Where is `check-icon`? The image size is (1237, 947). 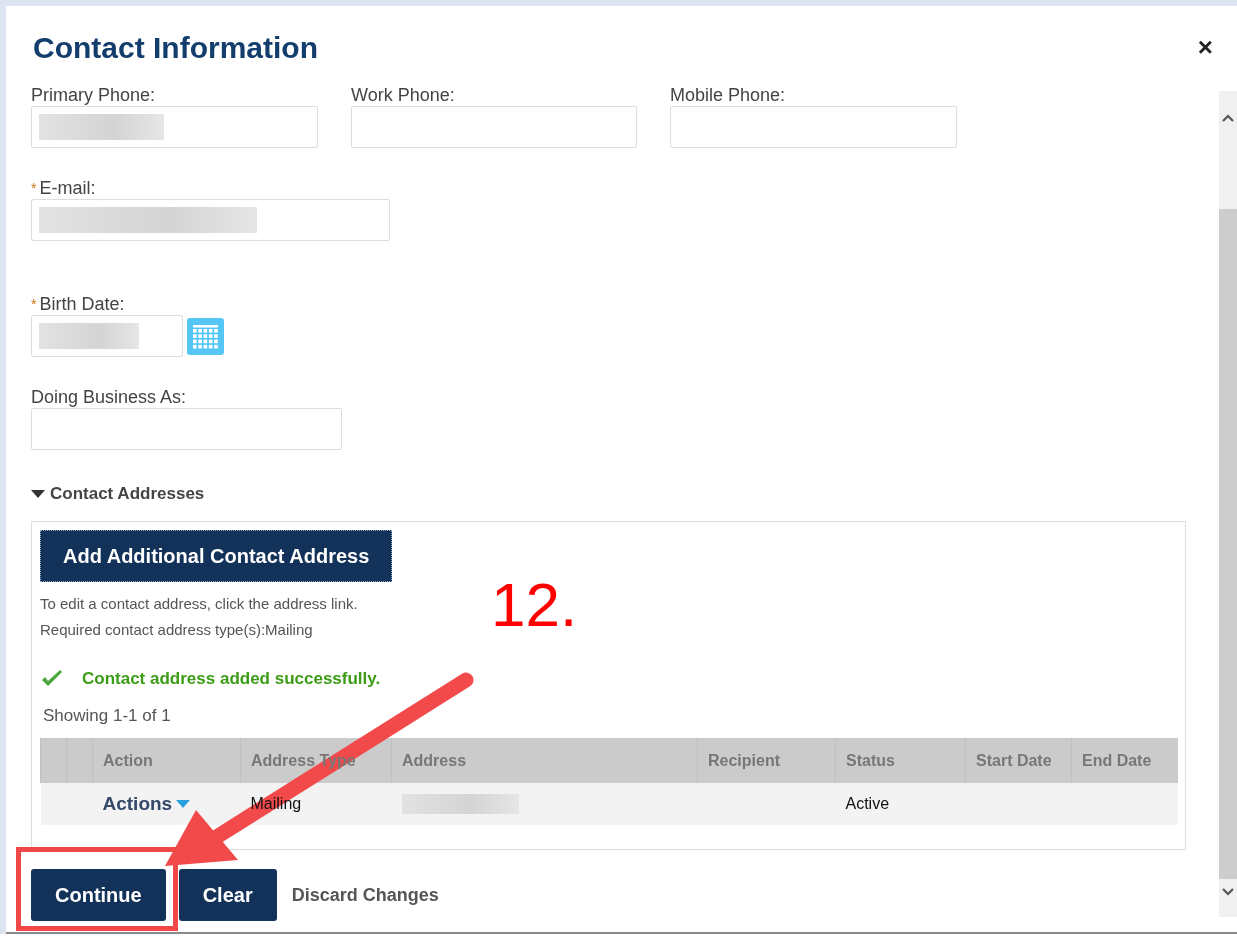
check-icon is located at coordinates (52, 679).